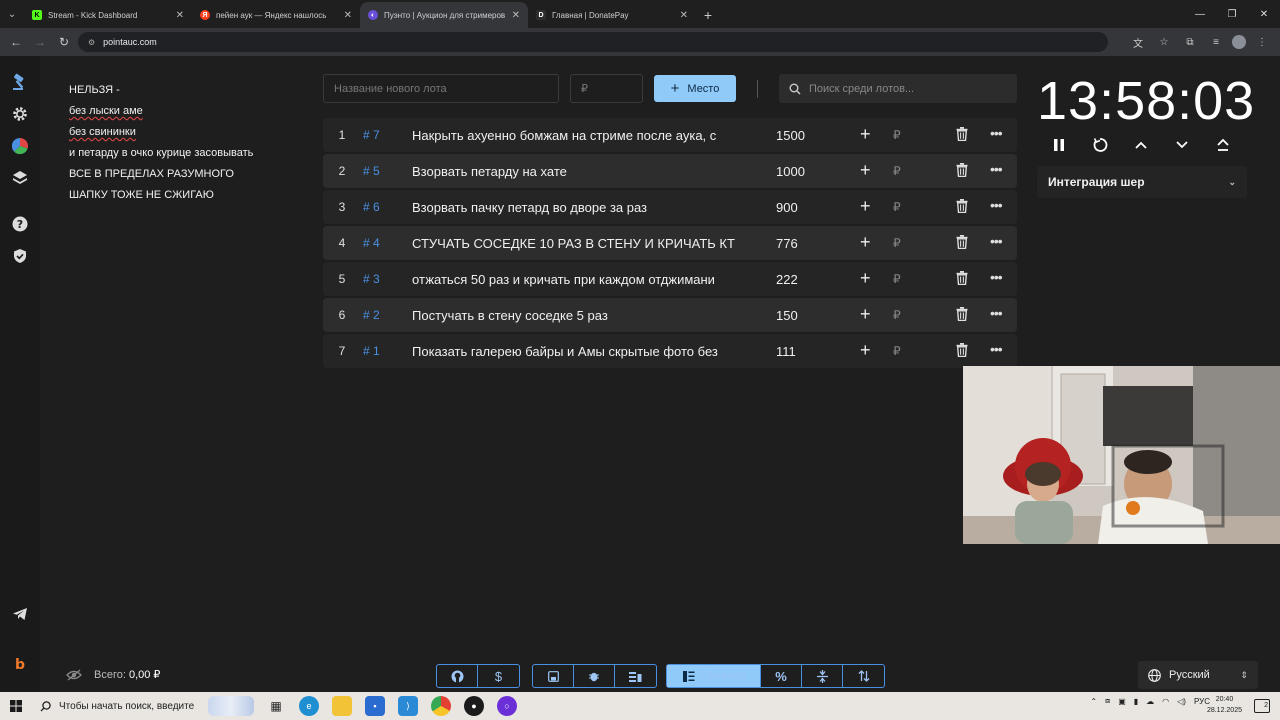 The width and height of the screenshot is (1280, 720). I want to click on pause-icon, so click(1059, 145).